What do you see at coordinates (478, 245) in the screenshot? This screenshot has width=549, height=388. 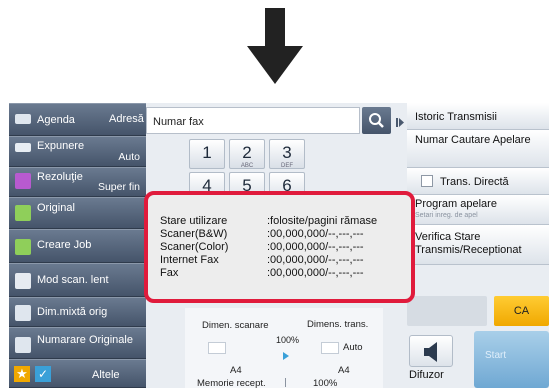 I see `verifica-stare-button: Verifica Stare Transmis/Receptionat` at bounding box center [478, 245].